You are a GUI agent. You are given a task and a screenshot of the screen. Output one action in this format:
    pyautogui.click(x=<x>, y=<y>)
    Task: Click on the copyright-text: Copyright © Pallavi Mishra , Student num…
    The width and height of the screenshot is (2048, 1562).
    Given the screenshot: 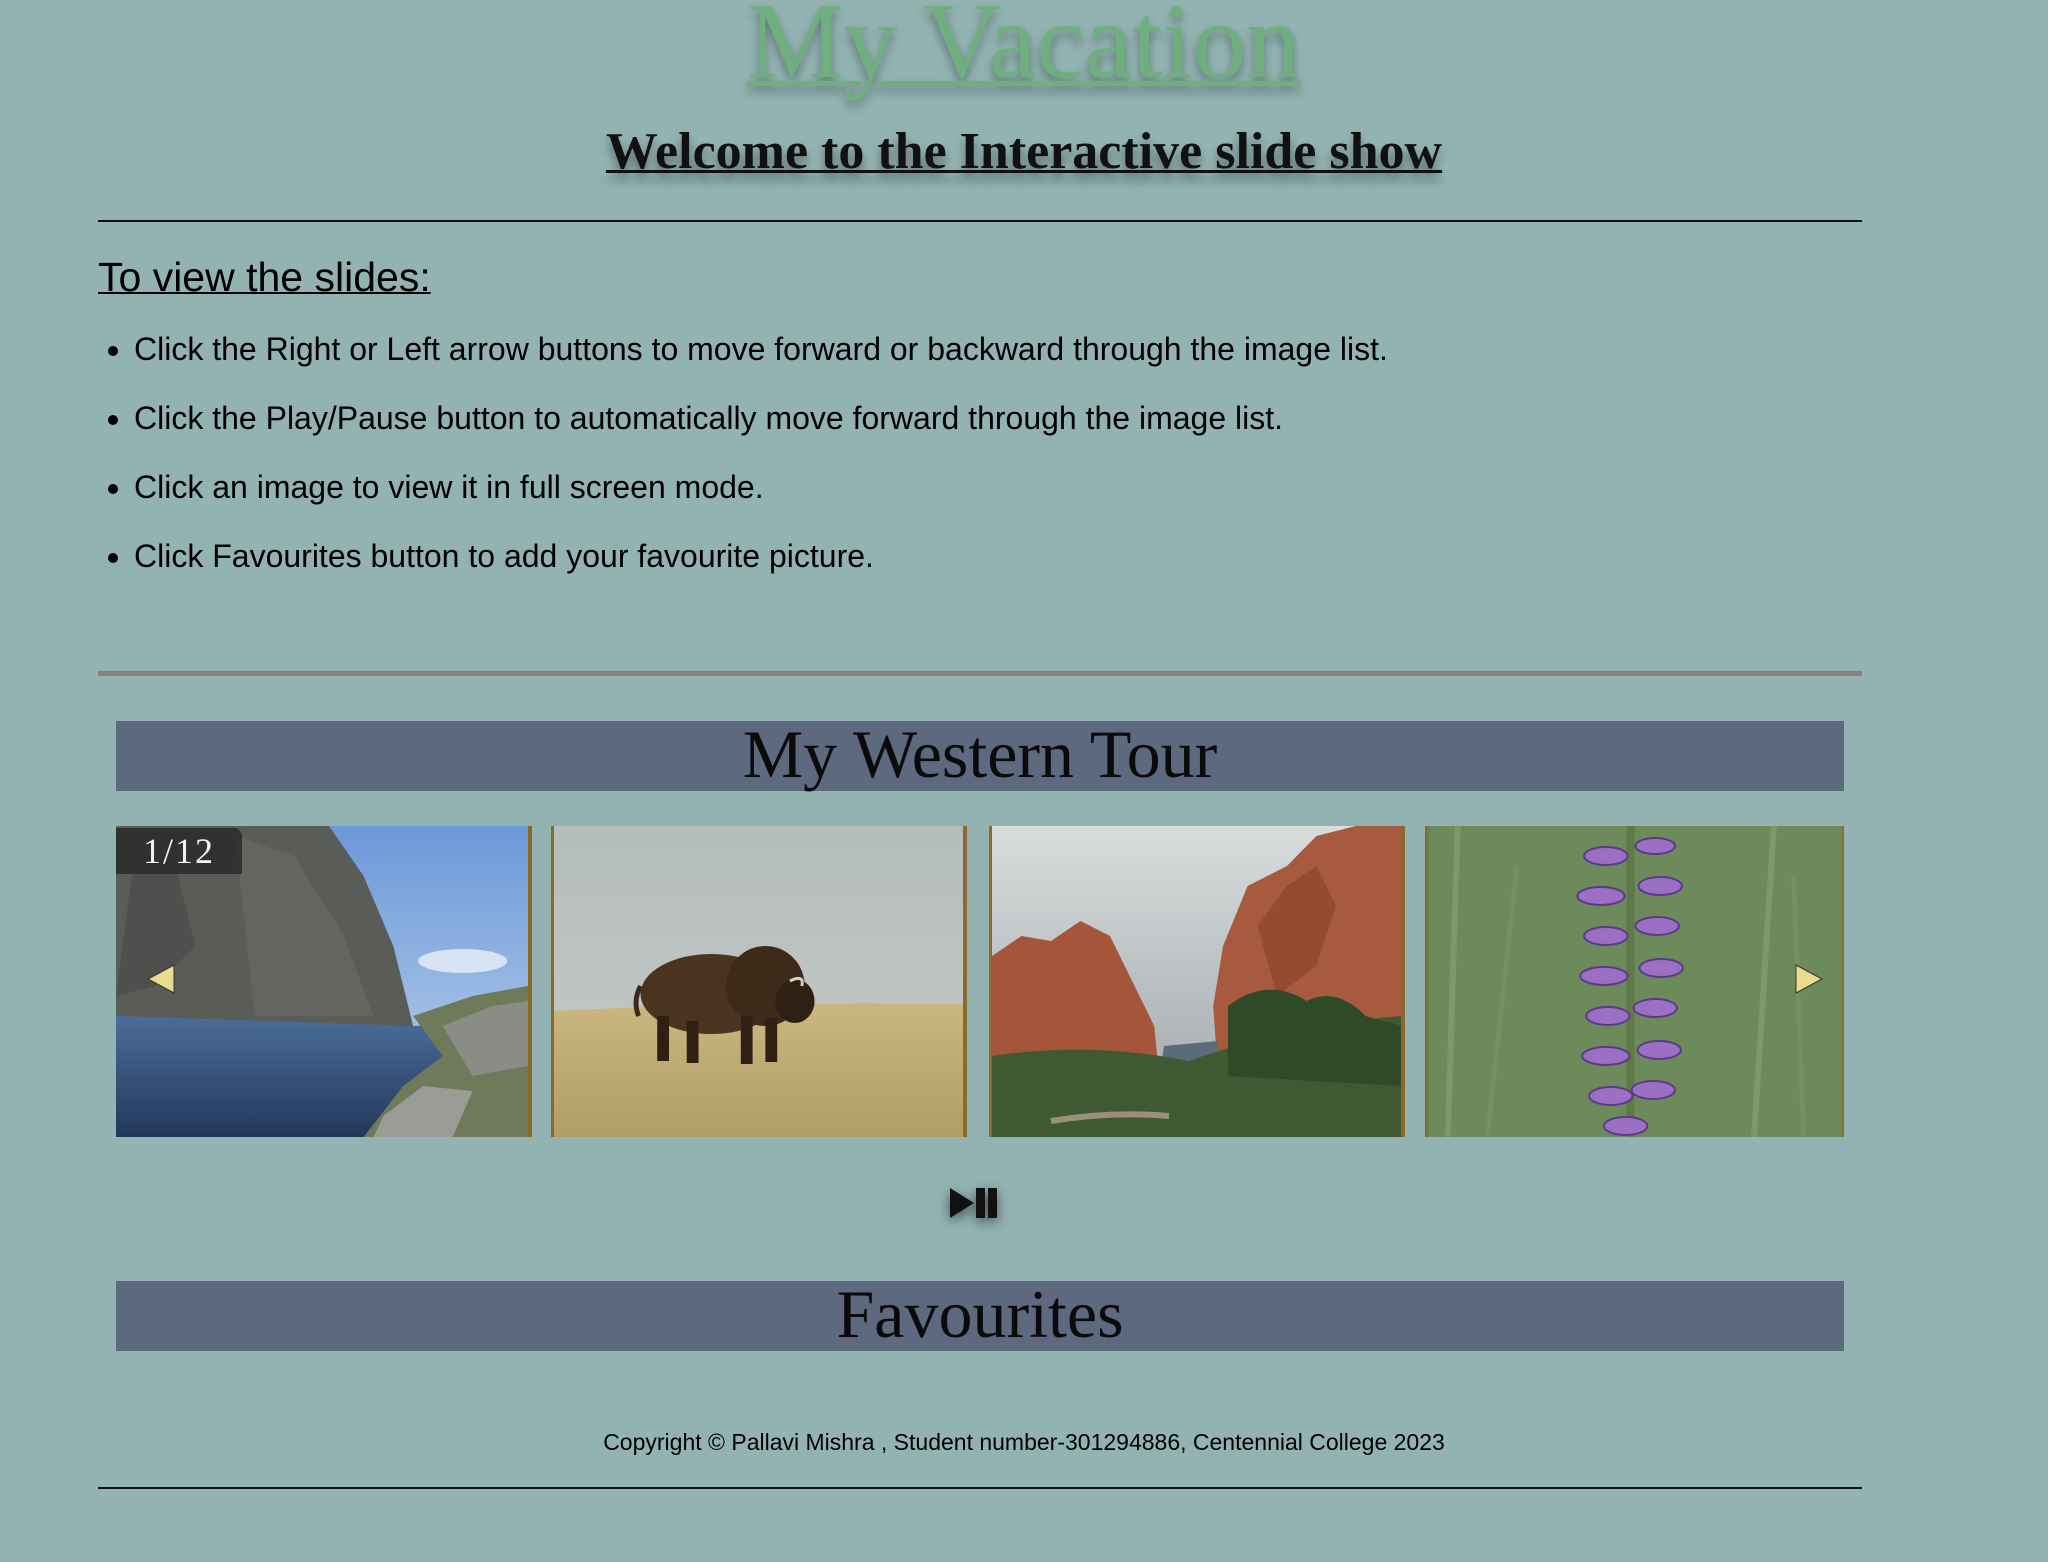 What is the action you would take?
    pyautogui.click(x=1024, y=1442)
    